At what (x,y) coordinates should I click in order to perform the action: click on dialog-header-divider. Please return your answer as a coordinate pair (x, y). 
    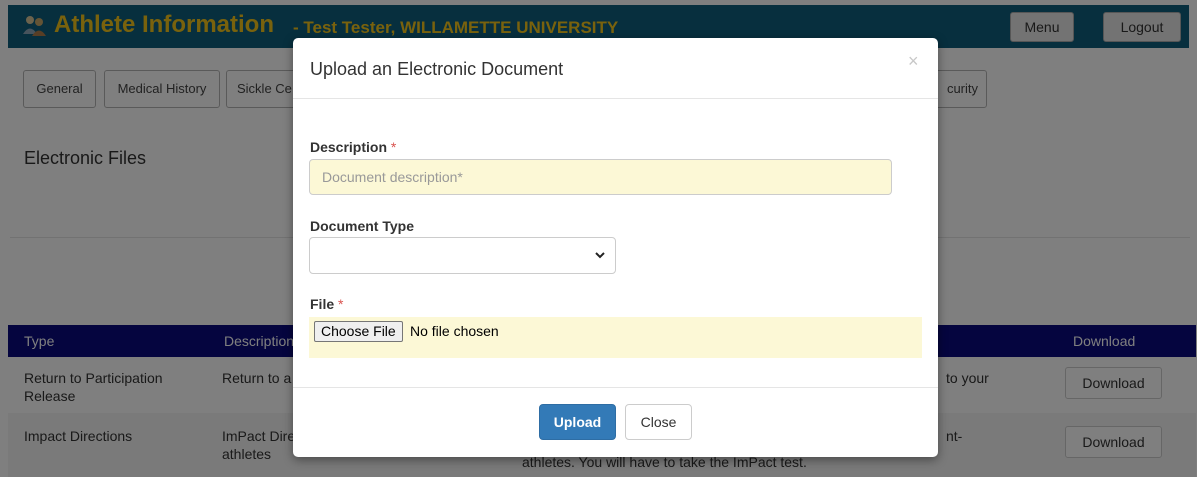
    Looking at the image, I should click on (615, 98).